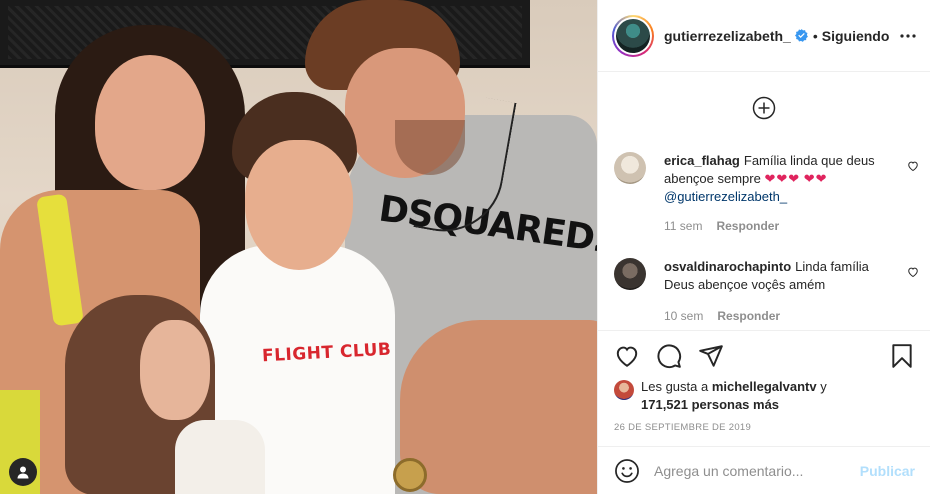 The height and width of the screenshot is (494, 930). What do you see at coordinates (764, 386) in the screenshot?
I see `liker-username: michellegalvantv` at bounding box center [764, 386].